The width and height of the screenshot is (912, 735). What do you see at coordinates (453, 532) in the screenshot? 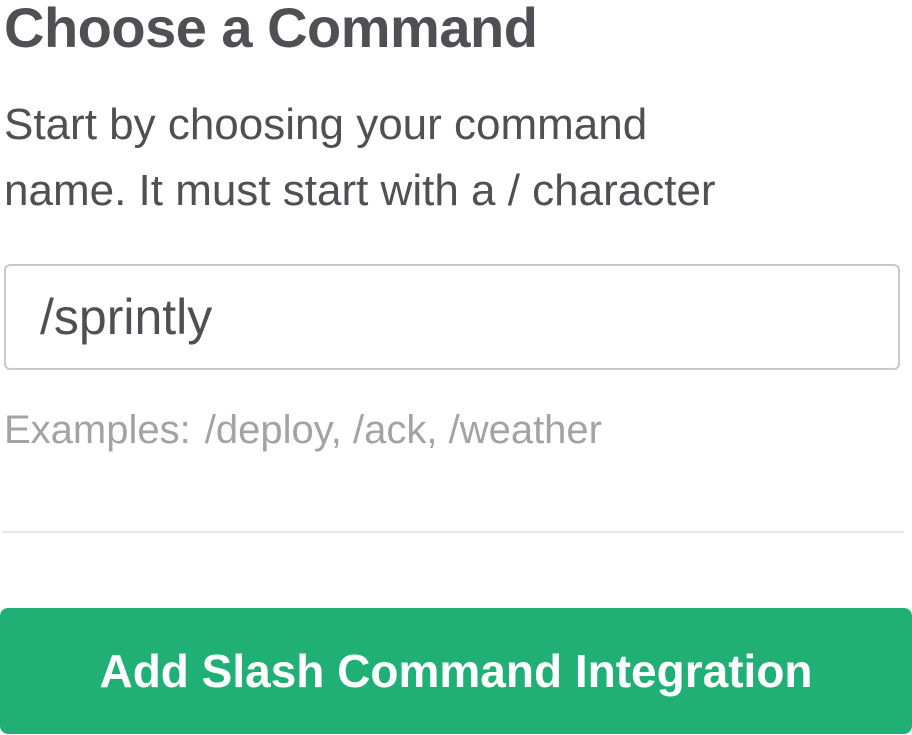
I see `divider` at bounding box center [453, 532].